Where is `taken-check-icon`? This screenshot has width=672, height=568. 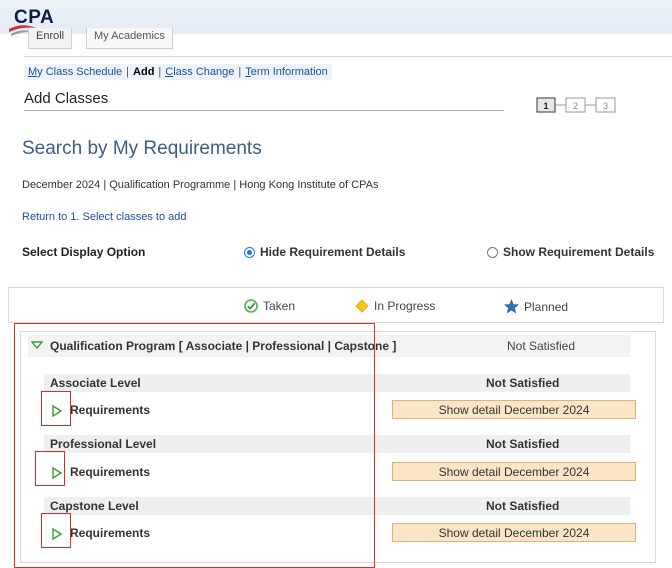
taken-check-icon is located at coordinates (251, 306).